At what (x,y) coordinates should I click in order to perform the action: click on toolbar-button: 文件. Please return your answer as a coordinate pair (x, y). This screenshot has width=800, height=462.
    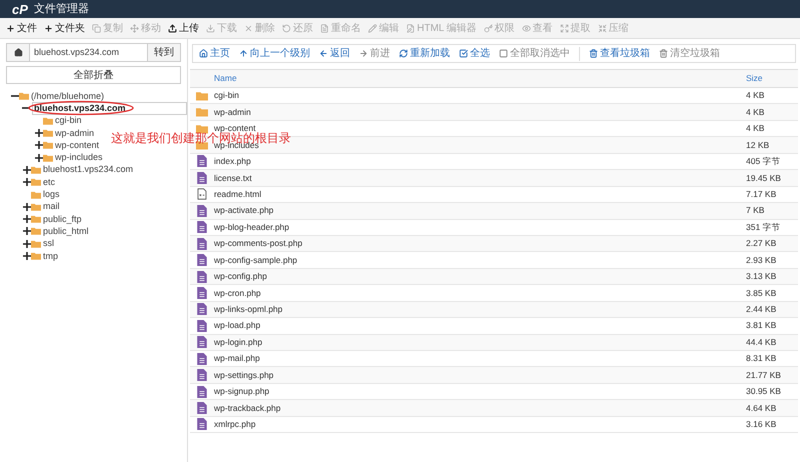
    Looking at the image, I should click on (21, 28).